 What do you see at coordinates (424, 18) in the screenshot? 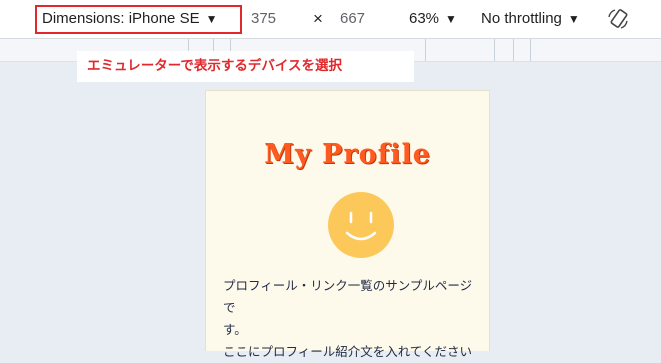
I see `zoom-label: 63%` at bounding box center [424, 18].